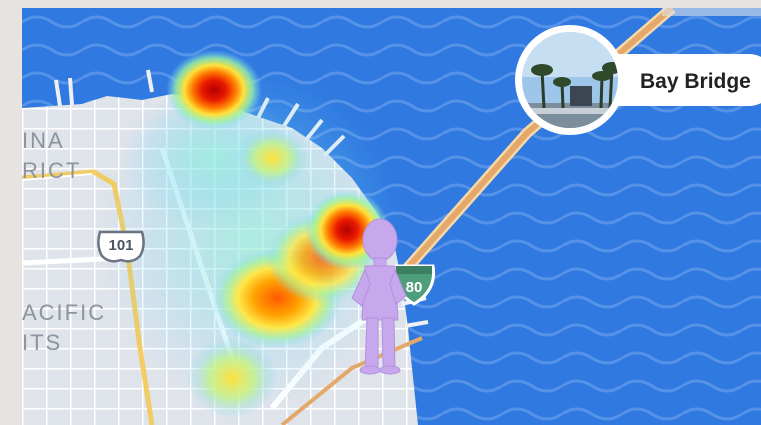 The image size is (761, 425). Describe the element at coordinates (695, 81) in the screenshot. I see `place-label: Bay Bridge` at that location.